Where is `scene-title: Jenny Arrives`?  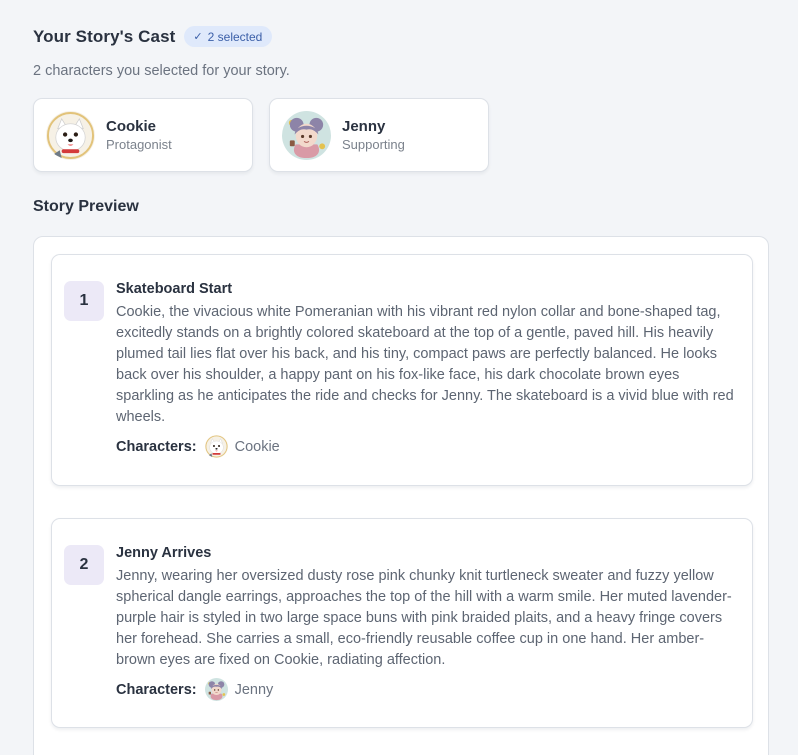
scene-title: Jenny Arrives is located at coordinates (164, 553).